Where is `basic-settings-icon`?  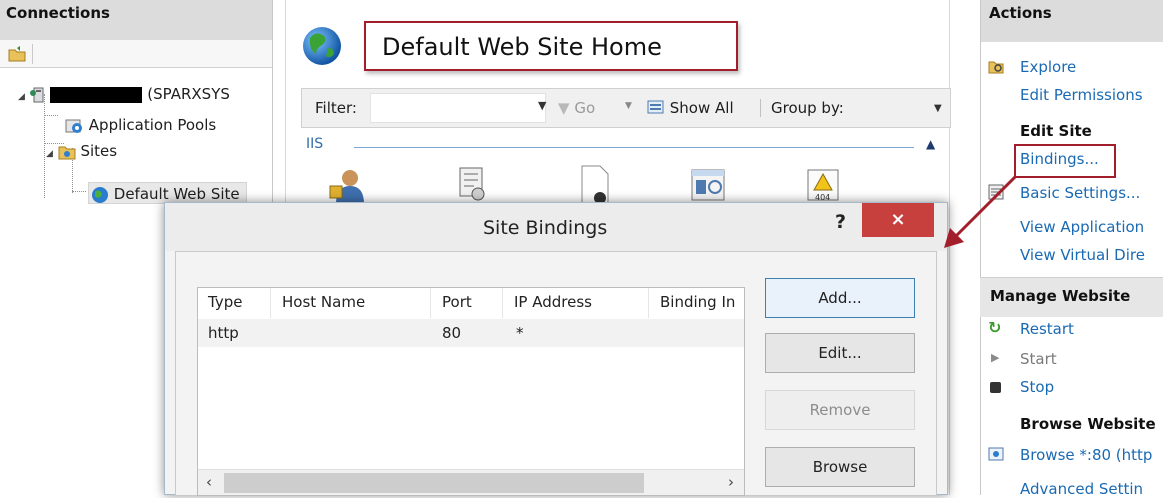
basic-settings-icon is located at coordinates (996, 192).